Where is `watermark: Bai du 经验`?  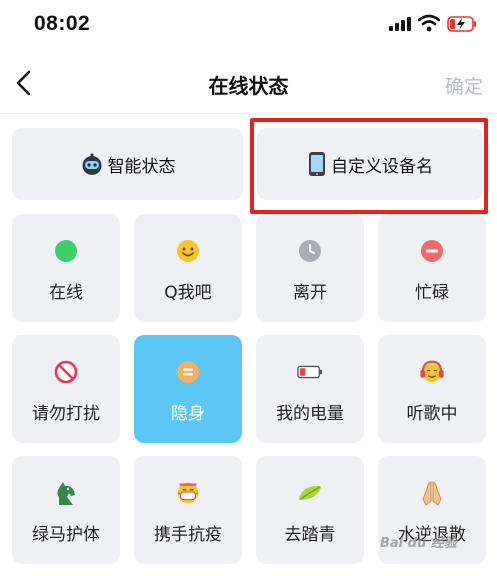 watermark: Bai du 经验 is located at coordinates (418, 543).